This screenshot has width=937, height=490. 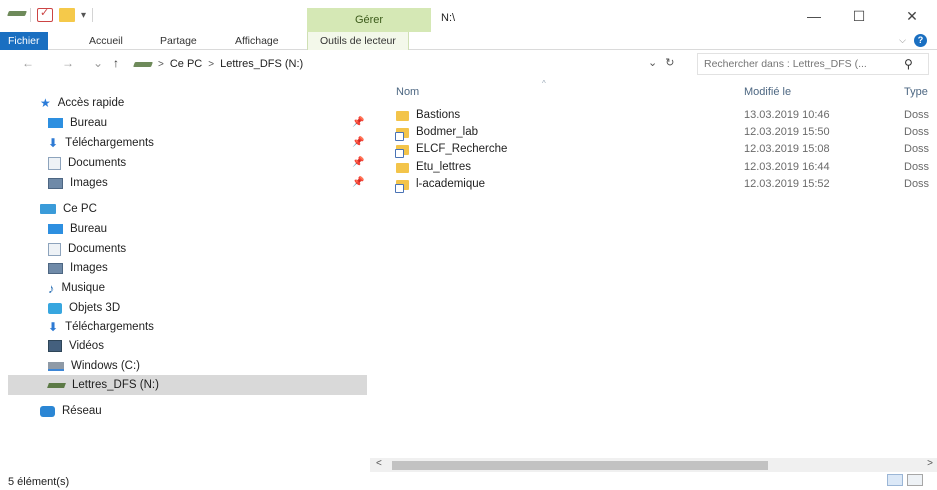 What do you see at coordinates (438, 115) in the screenshot?
I see `file-name: Bastions` at bounding box center [438, 115].